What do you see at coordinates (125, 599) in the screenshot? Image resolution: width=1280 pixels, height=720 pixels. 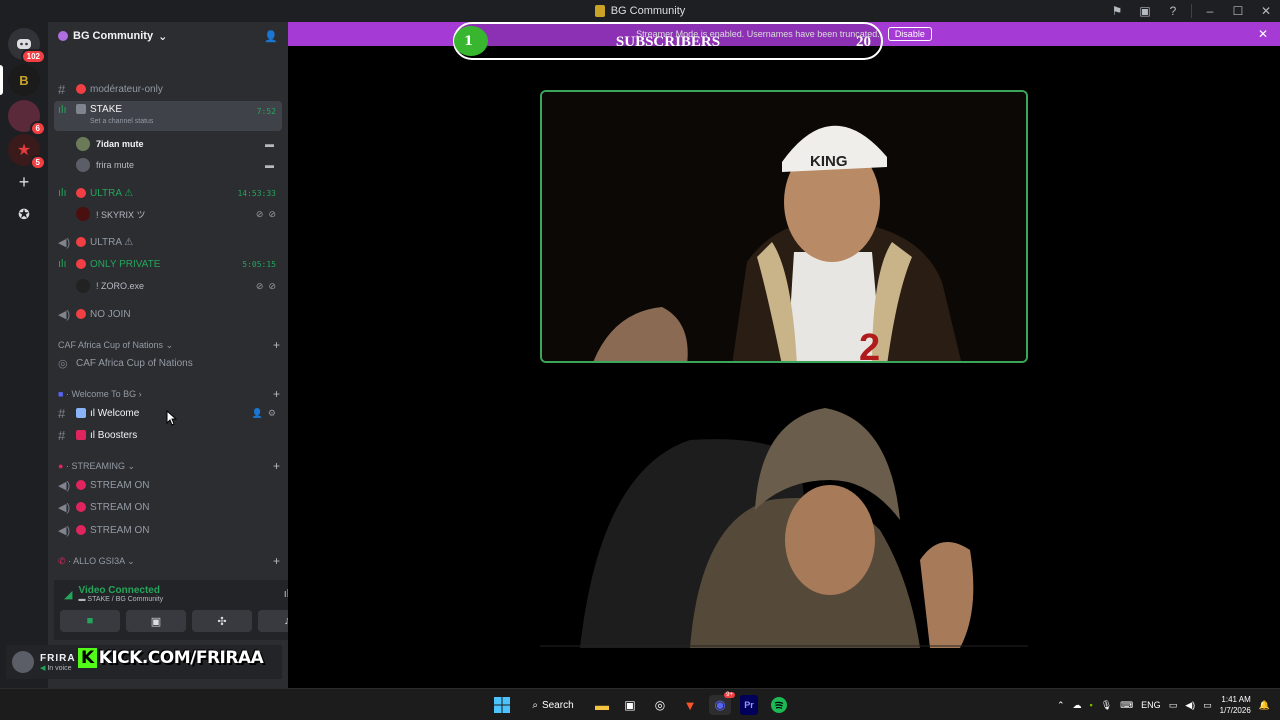 I see `voice-location: STAKE / BG Community` at bounding box center [125, 599].